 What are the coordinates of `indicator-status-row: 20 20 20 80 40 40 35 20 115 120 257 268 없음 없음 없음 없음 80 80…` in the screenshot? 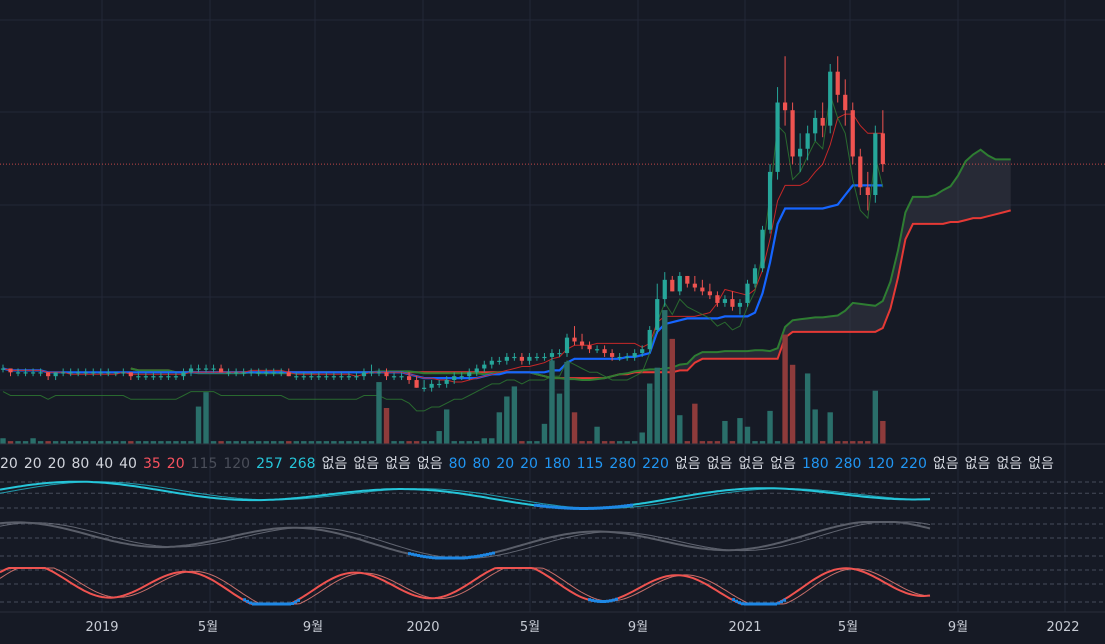 It's located at (530, 464).